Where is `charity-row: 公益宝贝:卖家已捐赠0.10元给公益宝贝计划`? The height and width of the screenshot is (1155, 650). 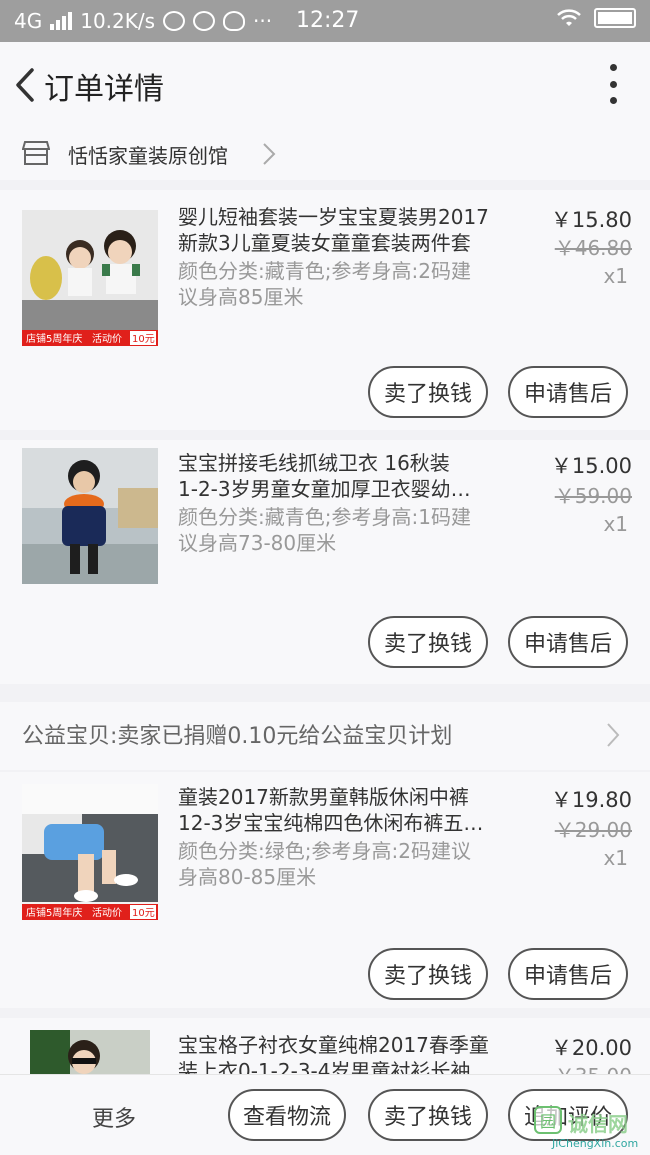 charity-row: 公益宝贝:卖家已捐赠0.10元给公益宝贝计划 is located at coordinates (325, 736).